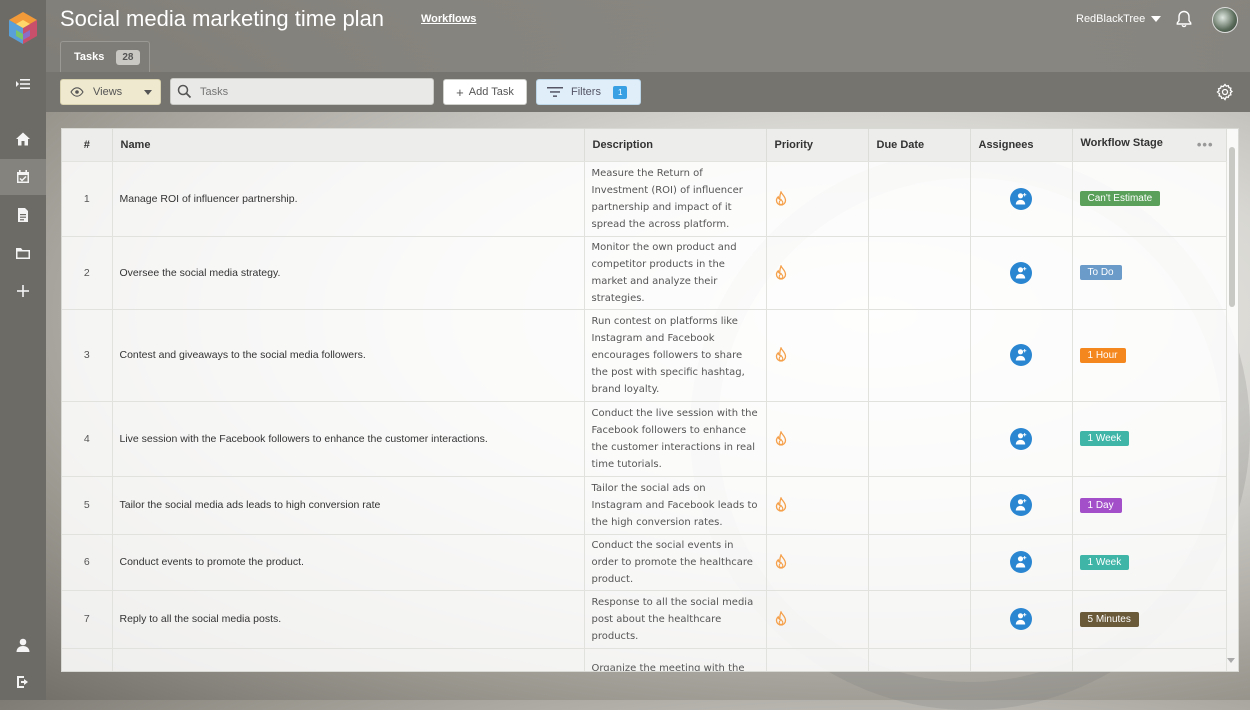 The width and height of the screenshot is (1250, 710). I want to click on home-icon, so click(23, 139).